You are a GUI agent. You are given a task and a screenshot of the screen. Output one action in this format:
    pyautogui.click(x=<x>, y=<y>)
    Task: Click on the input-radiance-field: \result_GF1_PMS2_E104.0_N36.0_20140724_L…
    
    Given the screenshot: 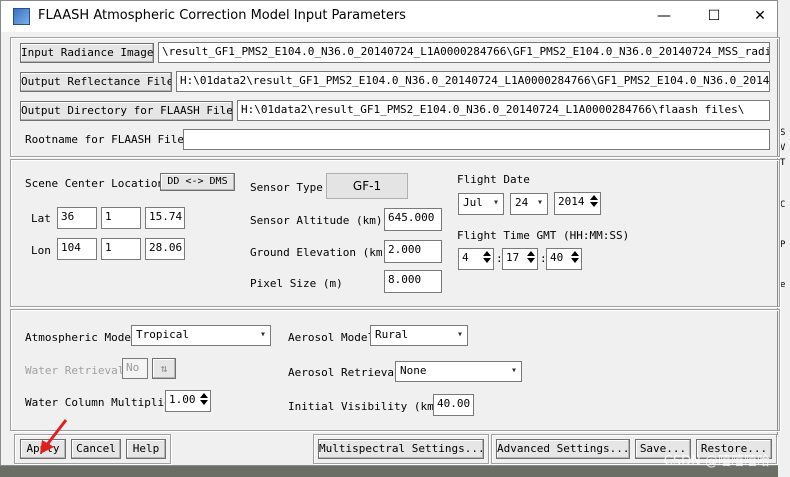 What is the action you would take?
    pyautogui.click(x=464, y=52)
    